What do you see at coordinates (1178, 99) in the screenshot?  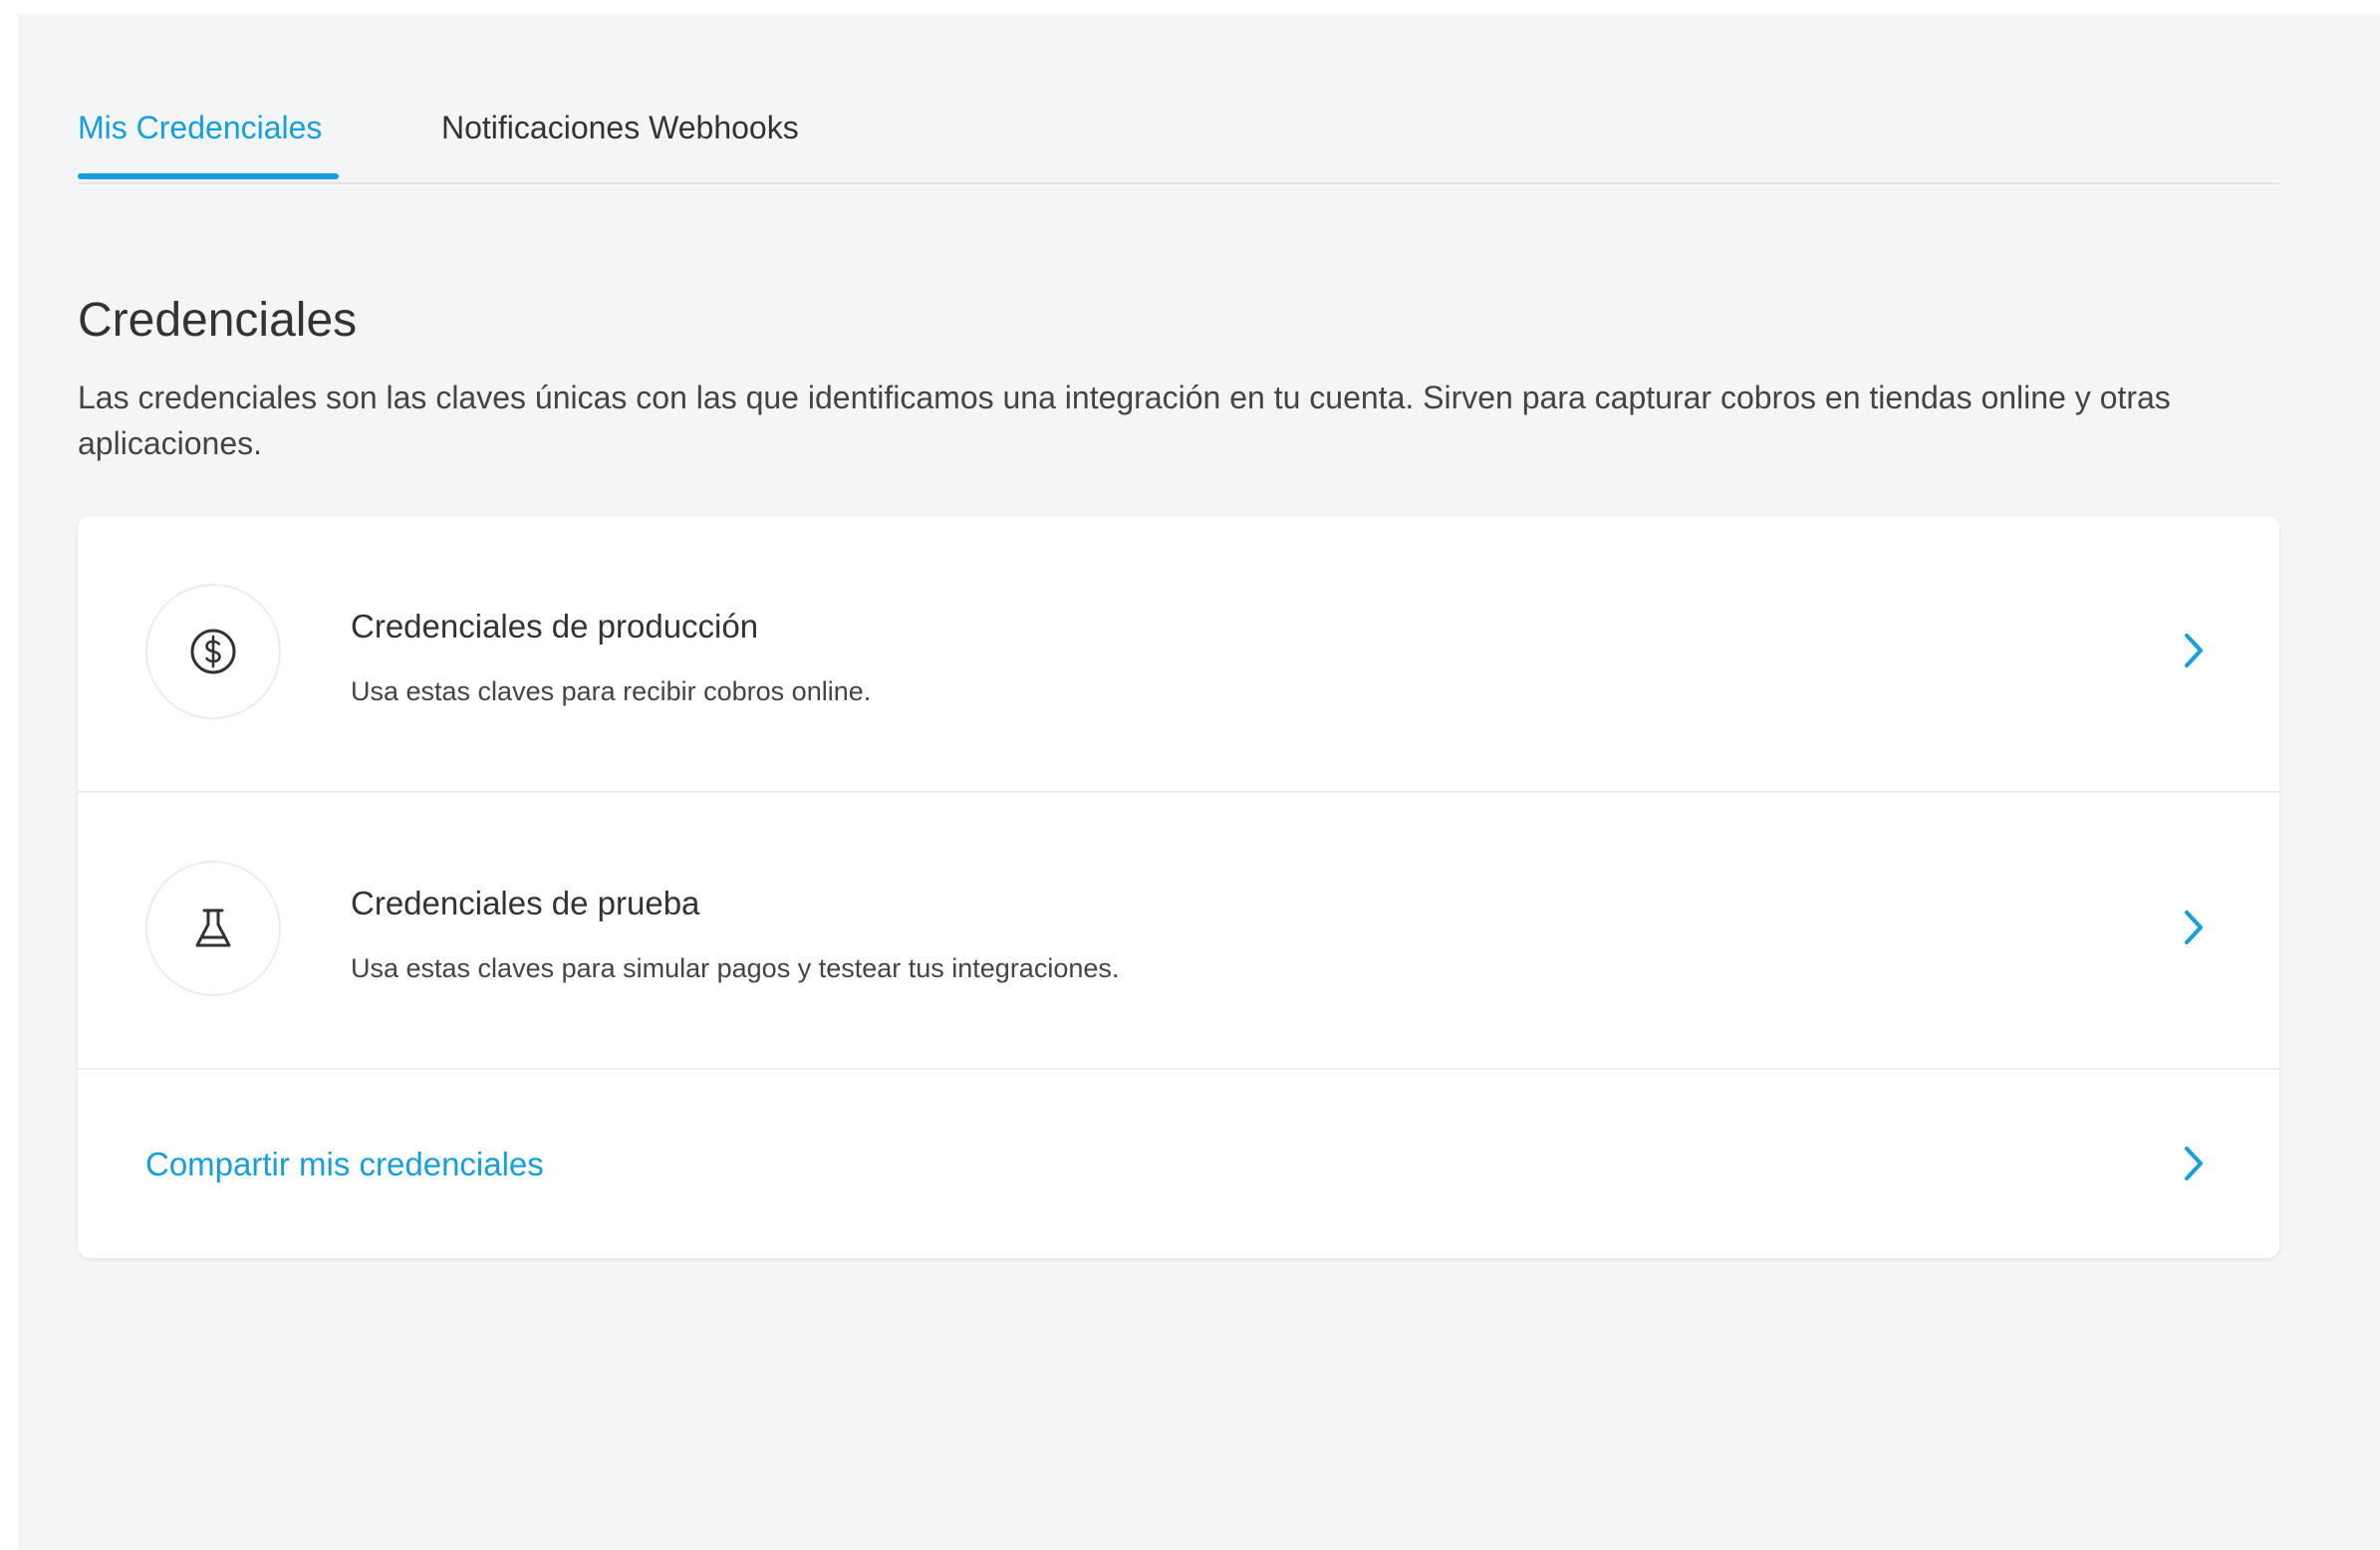 I see `tab-bar: Mis Credenciales Notificaciones Webhooks` at bounding box center [1178, 99].